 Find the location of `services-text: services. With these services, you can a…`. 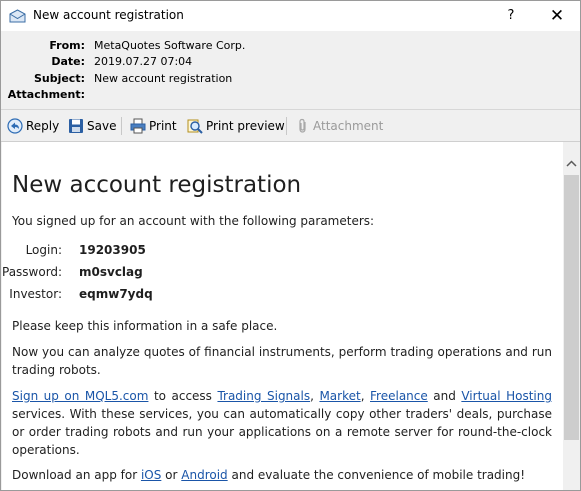

services-text: services. With these services, you can a… is located at coordinates (282, 432).